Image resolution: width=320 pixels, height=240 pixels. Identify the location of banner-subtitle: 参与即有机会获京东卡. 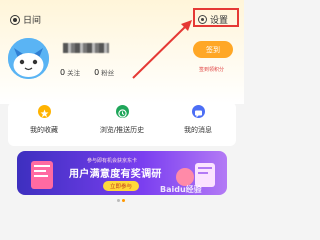
(112, 161).